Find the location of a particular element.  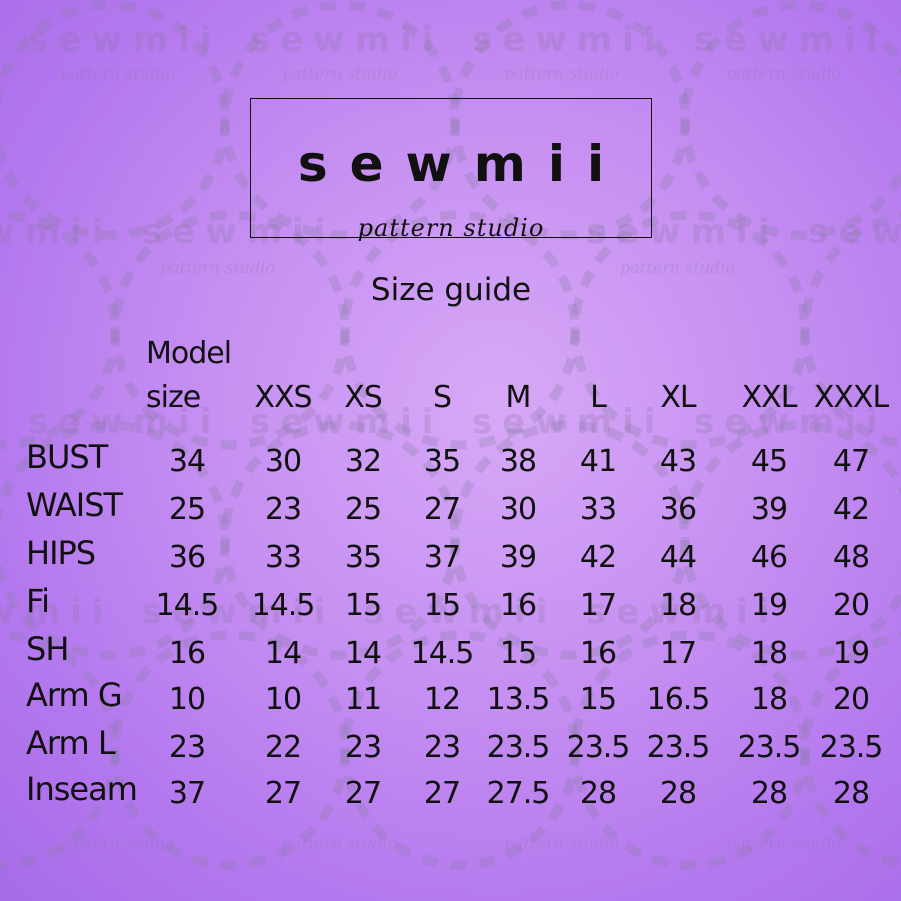

table-cell: 39 is located at coordinates (518, 557).